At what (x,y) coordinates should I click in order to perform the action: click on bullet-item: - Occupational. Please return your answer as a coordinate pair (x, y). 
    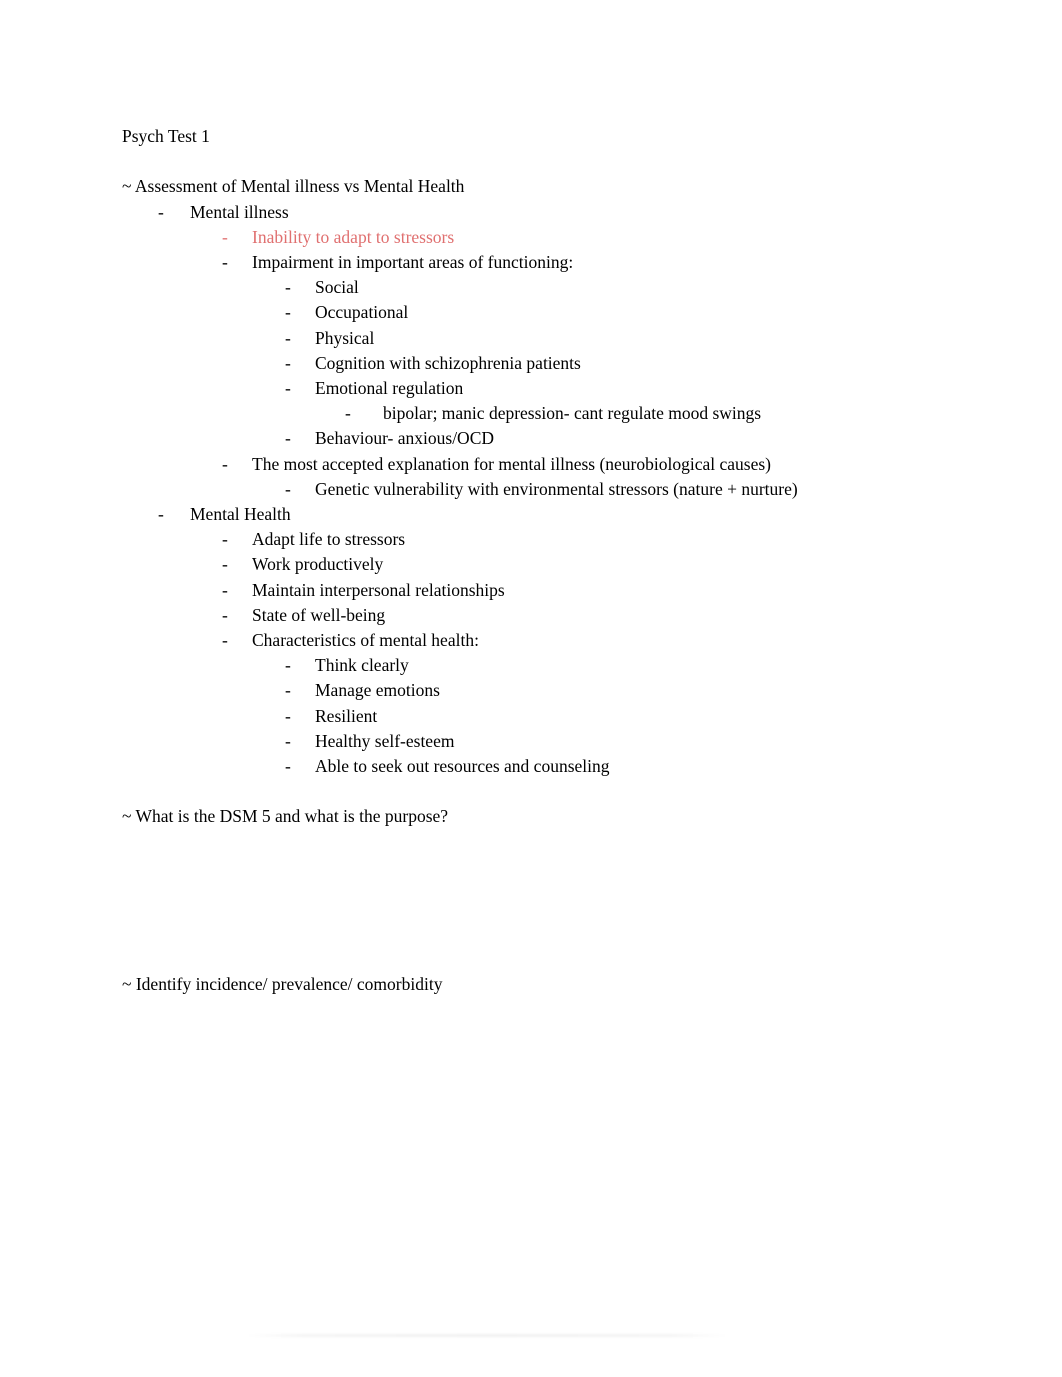
    Looking at the image, I should click on (522, 312).